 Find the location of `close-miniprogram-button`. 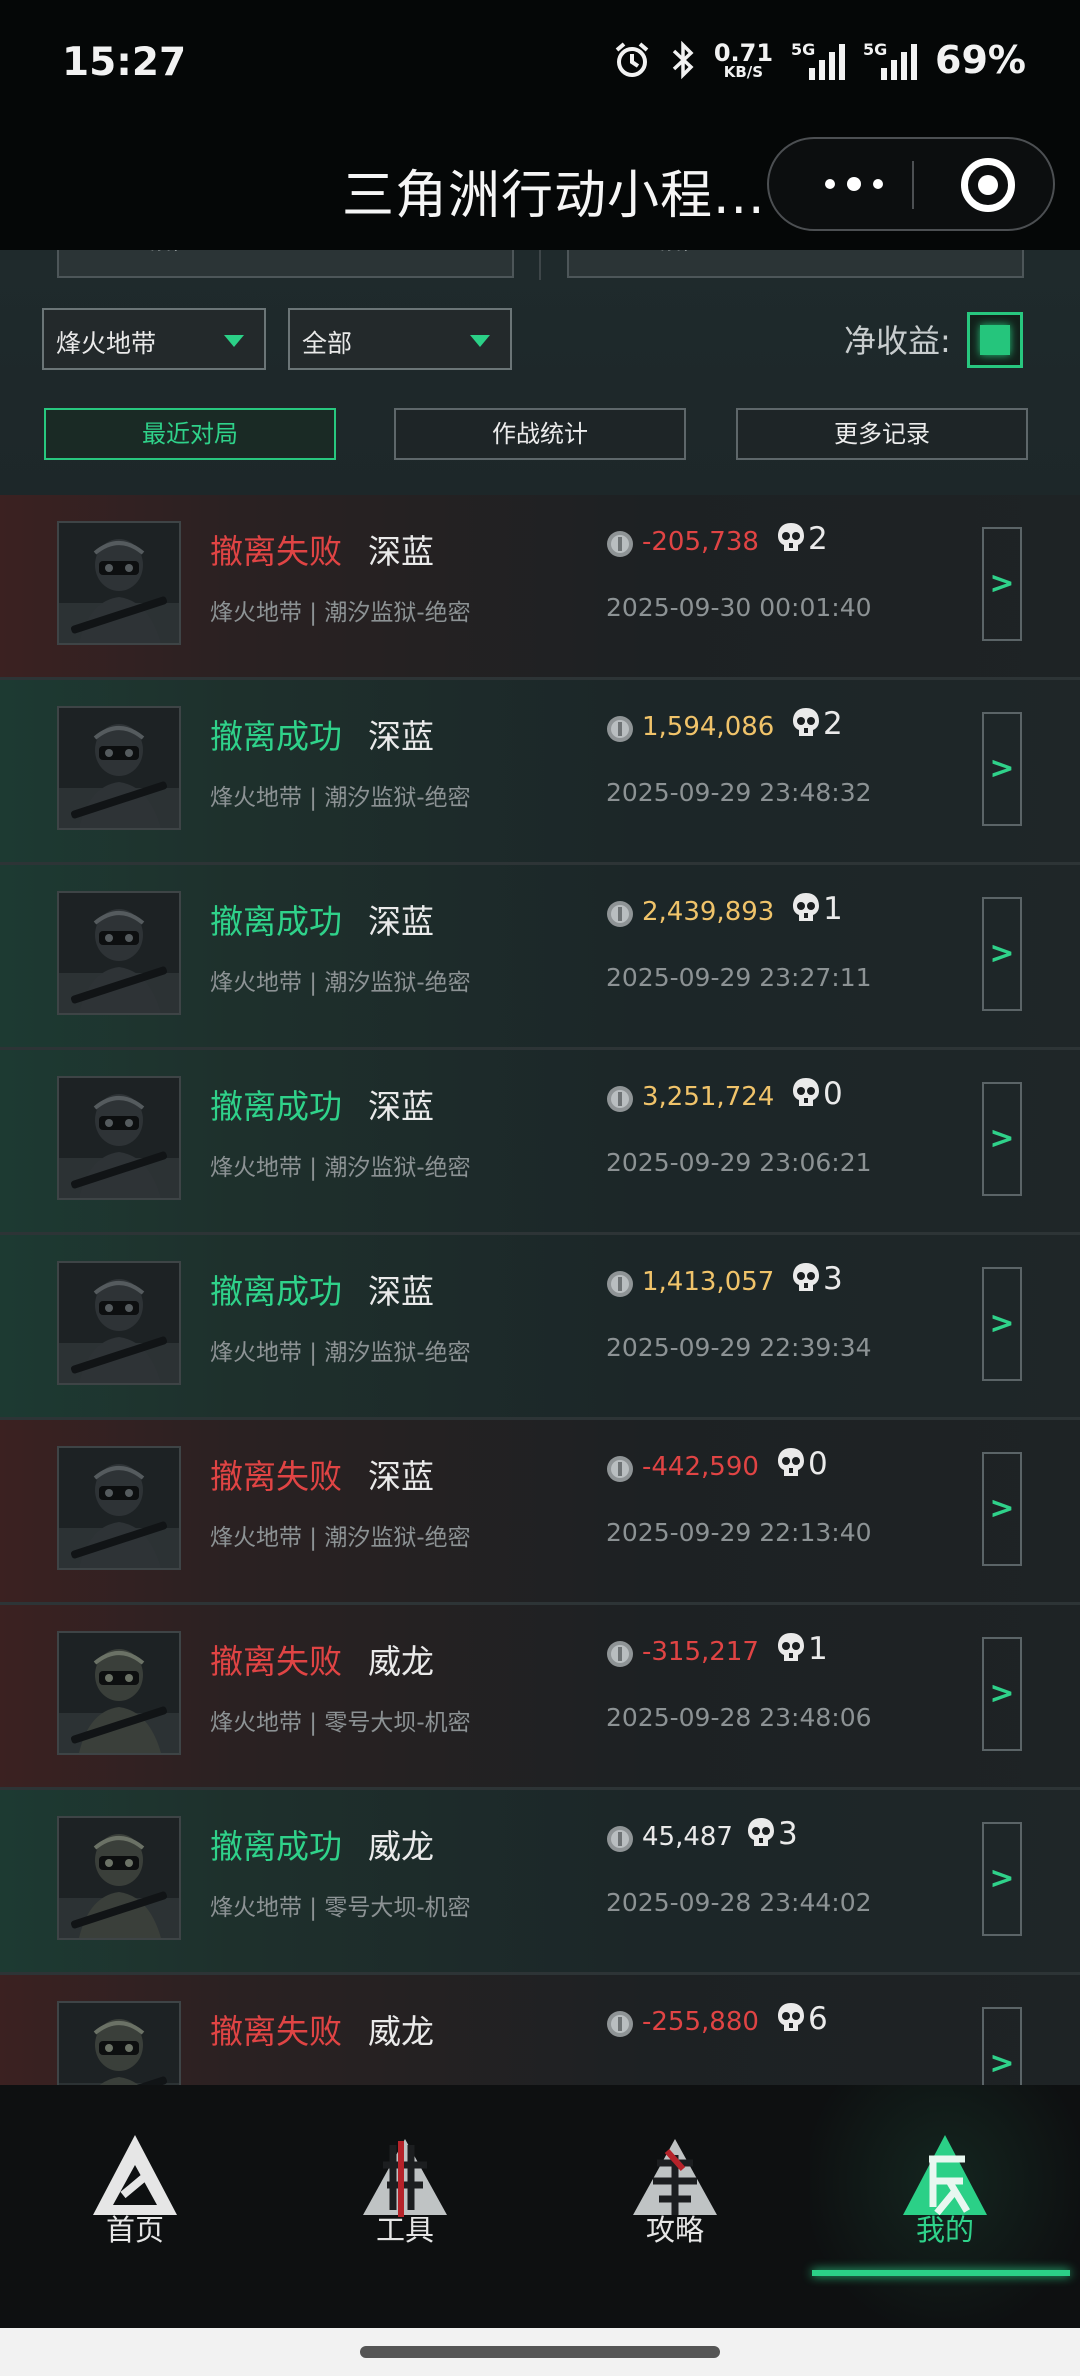

close-miniprogram-button is located at coordinates (988, 185).